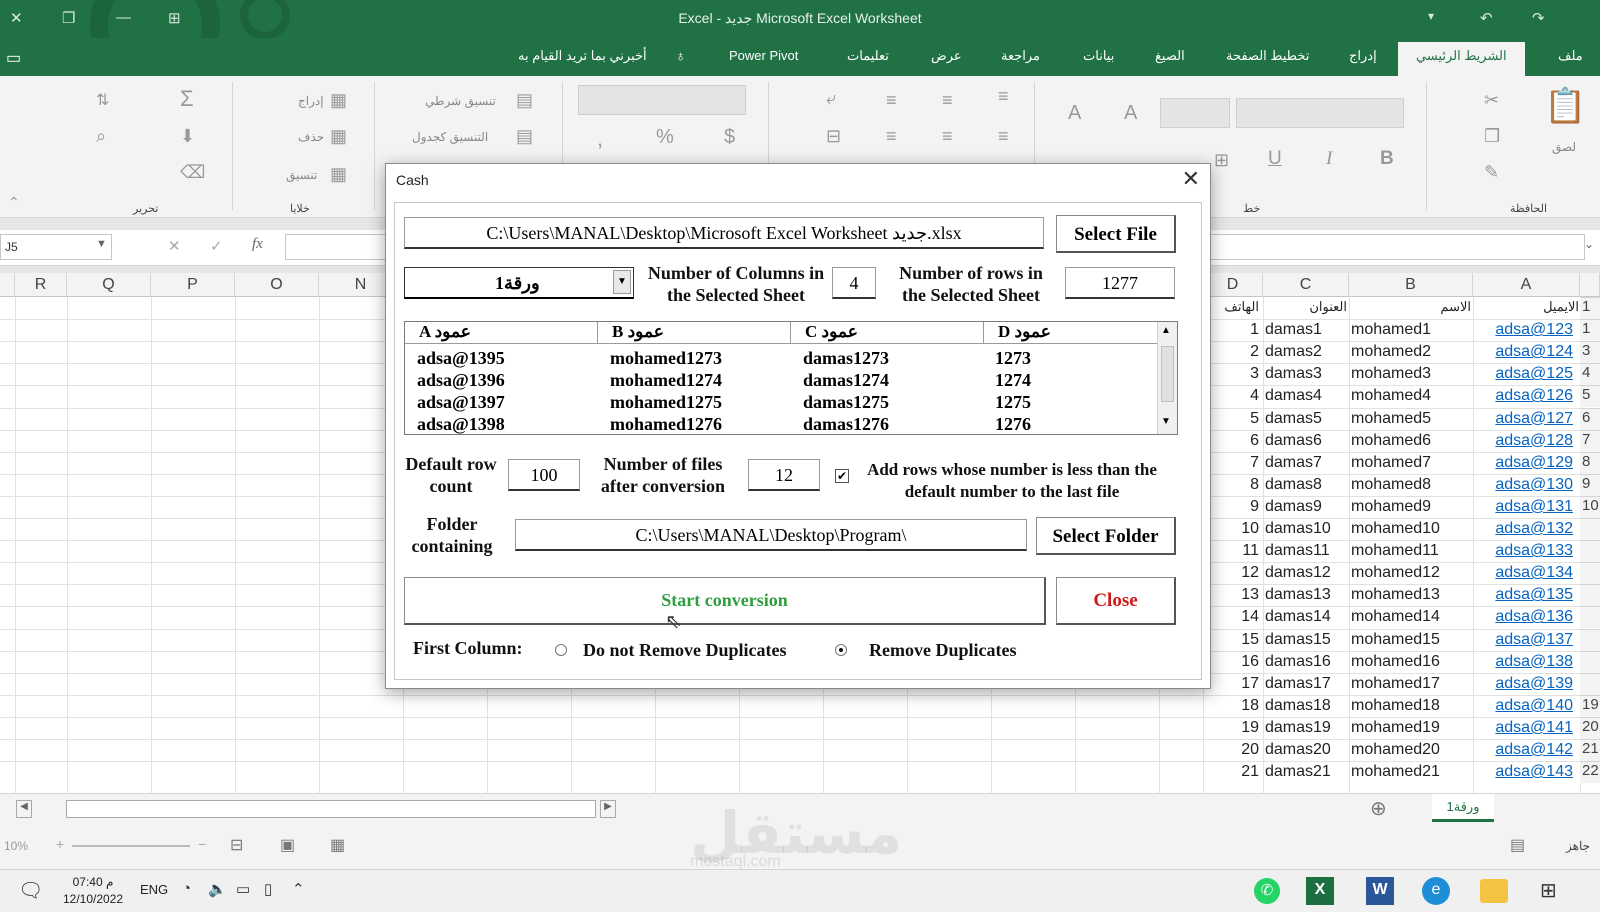 The width and height of the screenshot is (1600, 912). Describe the element at coordinates (1411, 728) in the screenshot. I see `cell-b: mohamed19` at that location.